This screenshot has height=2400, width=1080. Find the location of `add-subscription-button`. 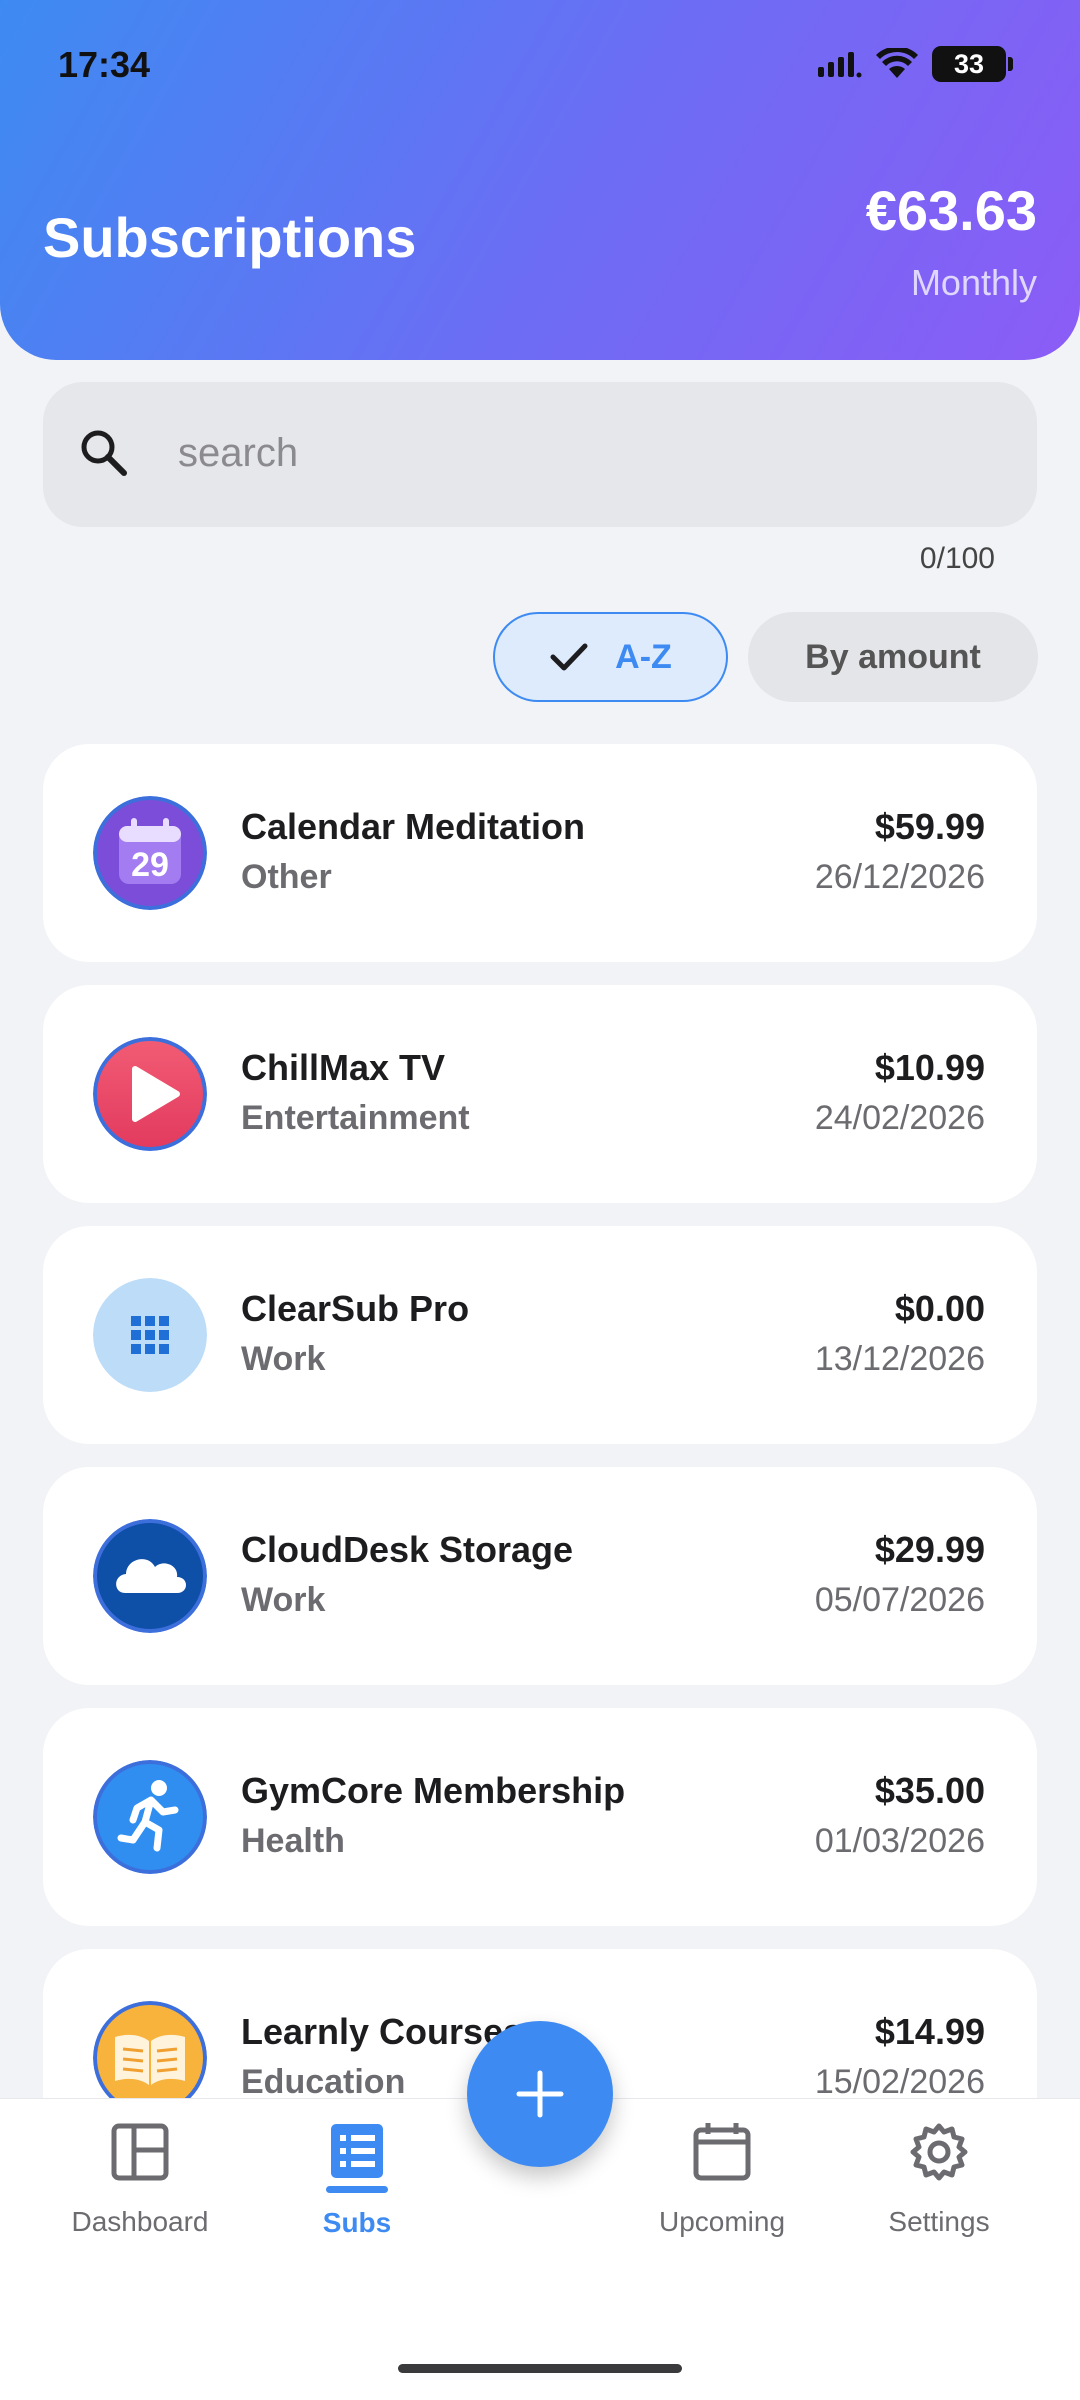

add-subscription-button is located at coordinates (540, 2094).